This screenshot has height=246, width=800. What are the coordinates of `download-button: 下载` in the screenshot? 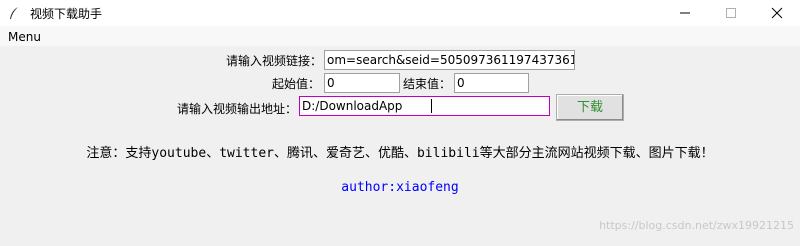 It's located at (590, 107).